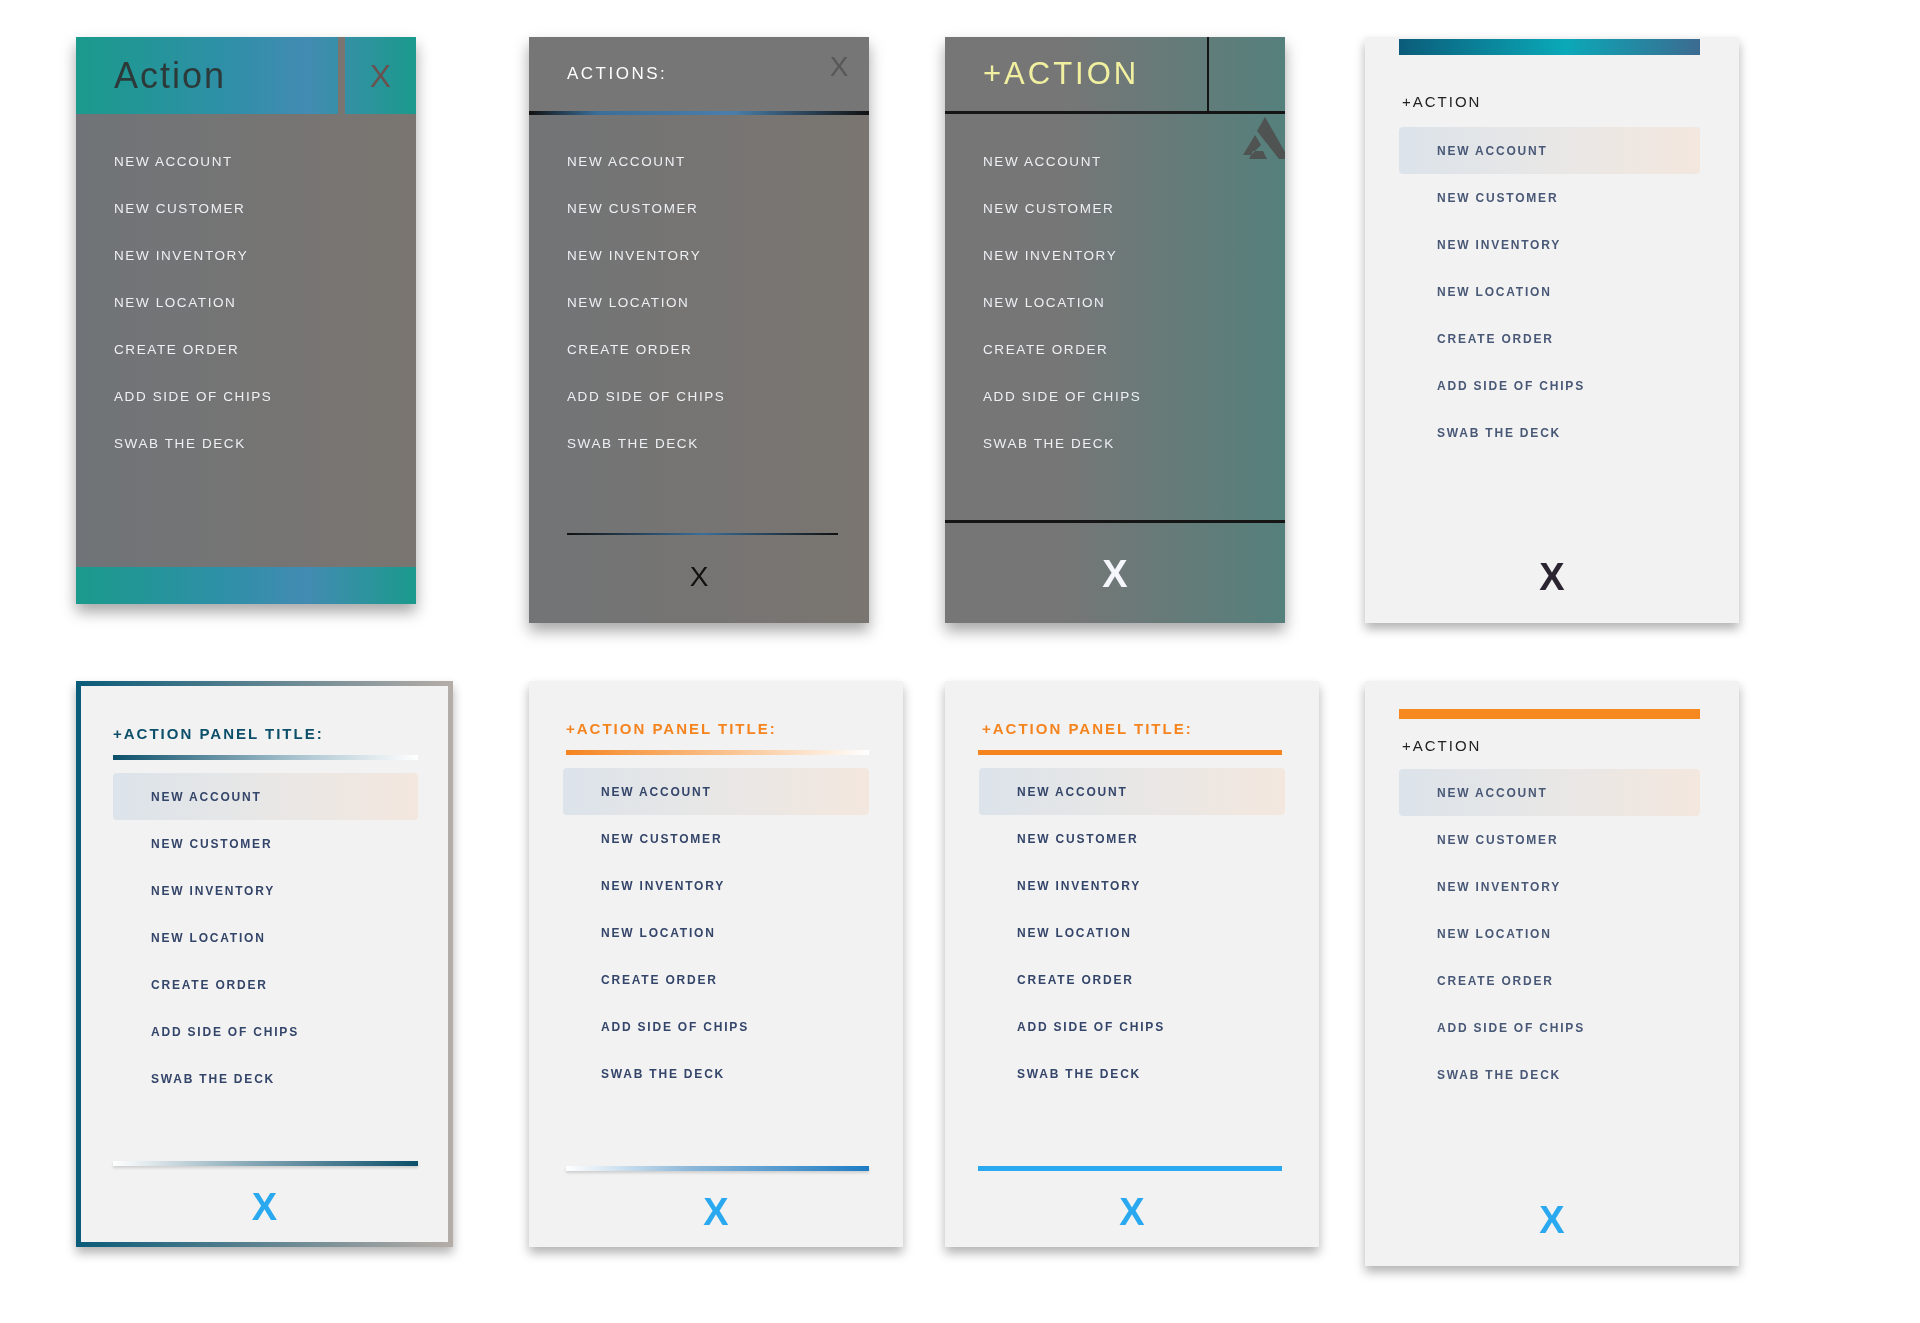 This screenshot has width=1920, height=1323. I want to click on panel-title: ACTIONS:, so click(617, 74).